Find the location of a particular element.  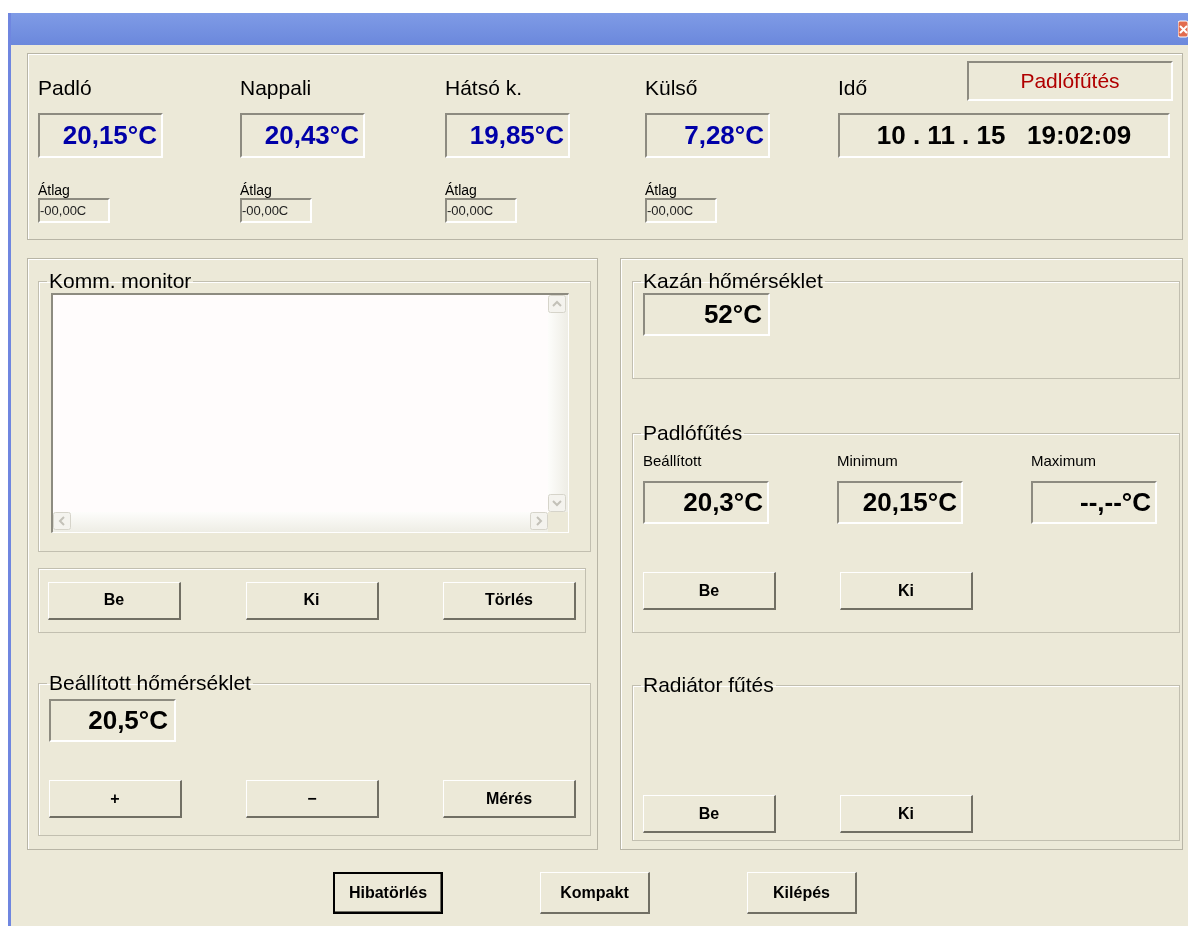

log-listbox is located at coordinates (310, 413).